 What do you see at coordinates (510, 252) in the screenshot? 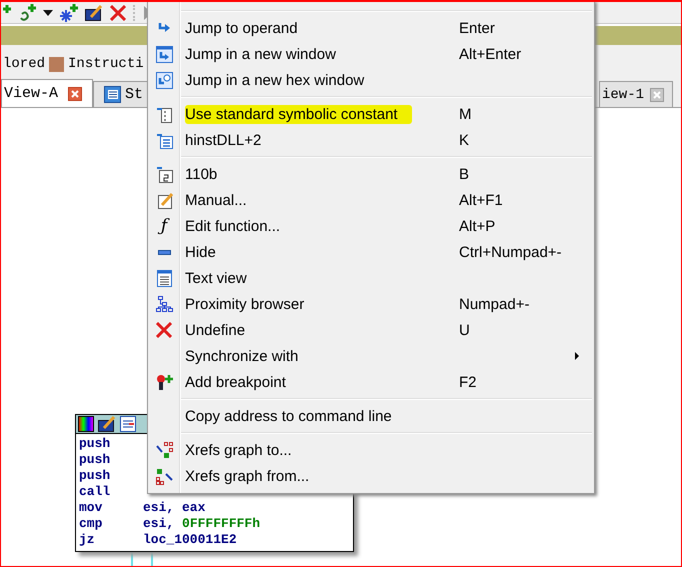
I see `shortcut-text: Ctrl+Numpad+-` at bounding box center [510, 252].